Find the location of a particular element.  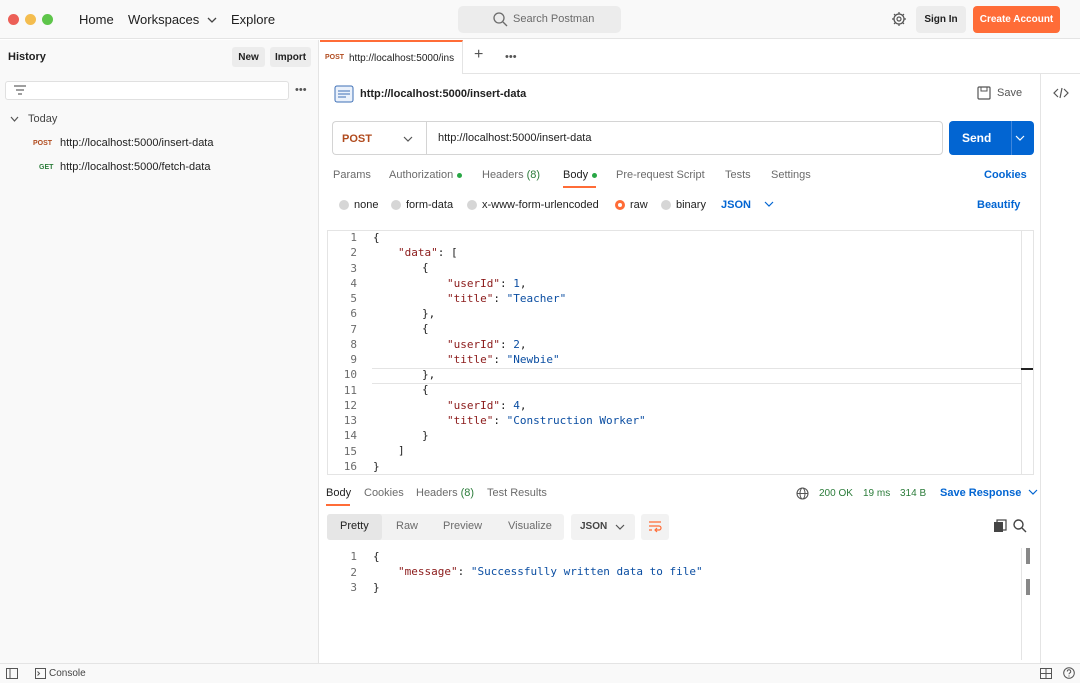

response-tab-body: Body is located at coordinates (338, 493).